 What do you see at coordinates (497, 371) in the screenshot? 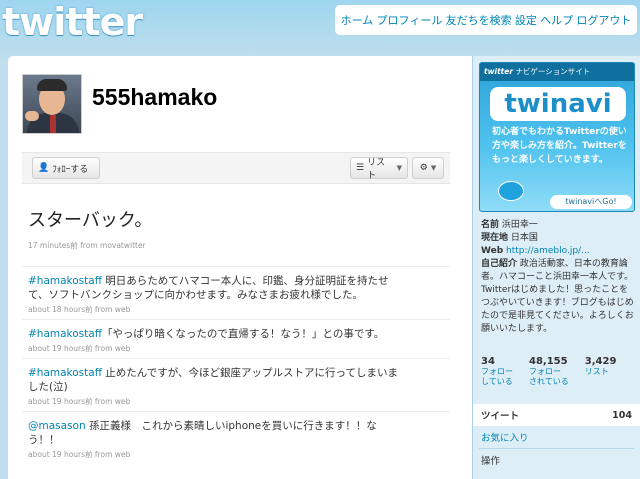
I see `following-stat: 34 フォロー している` at bounding box center [497, 371].